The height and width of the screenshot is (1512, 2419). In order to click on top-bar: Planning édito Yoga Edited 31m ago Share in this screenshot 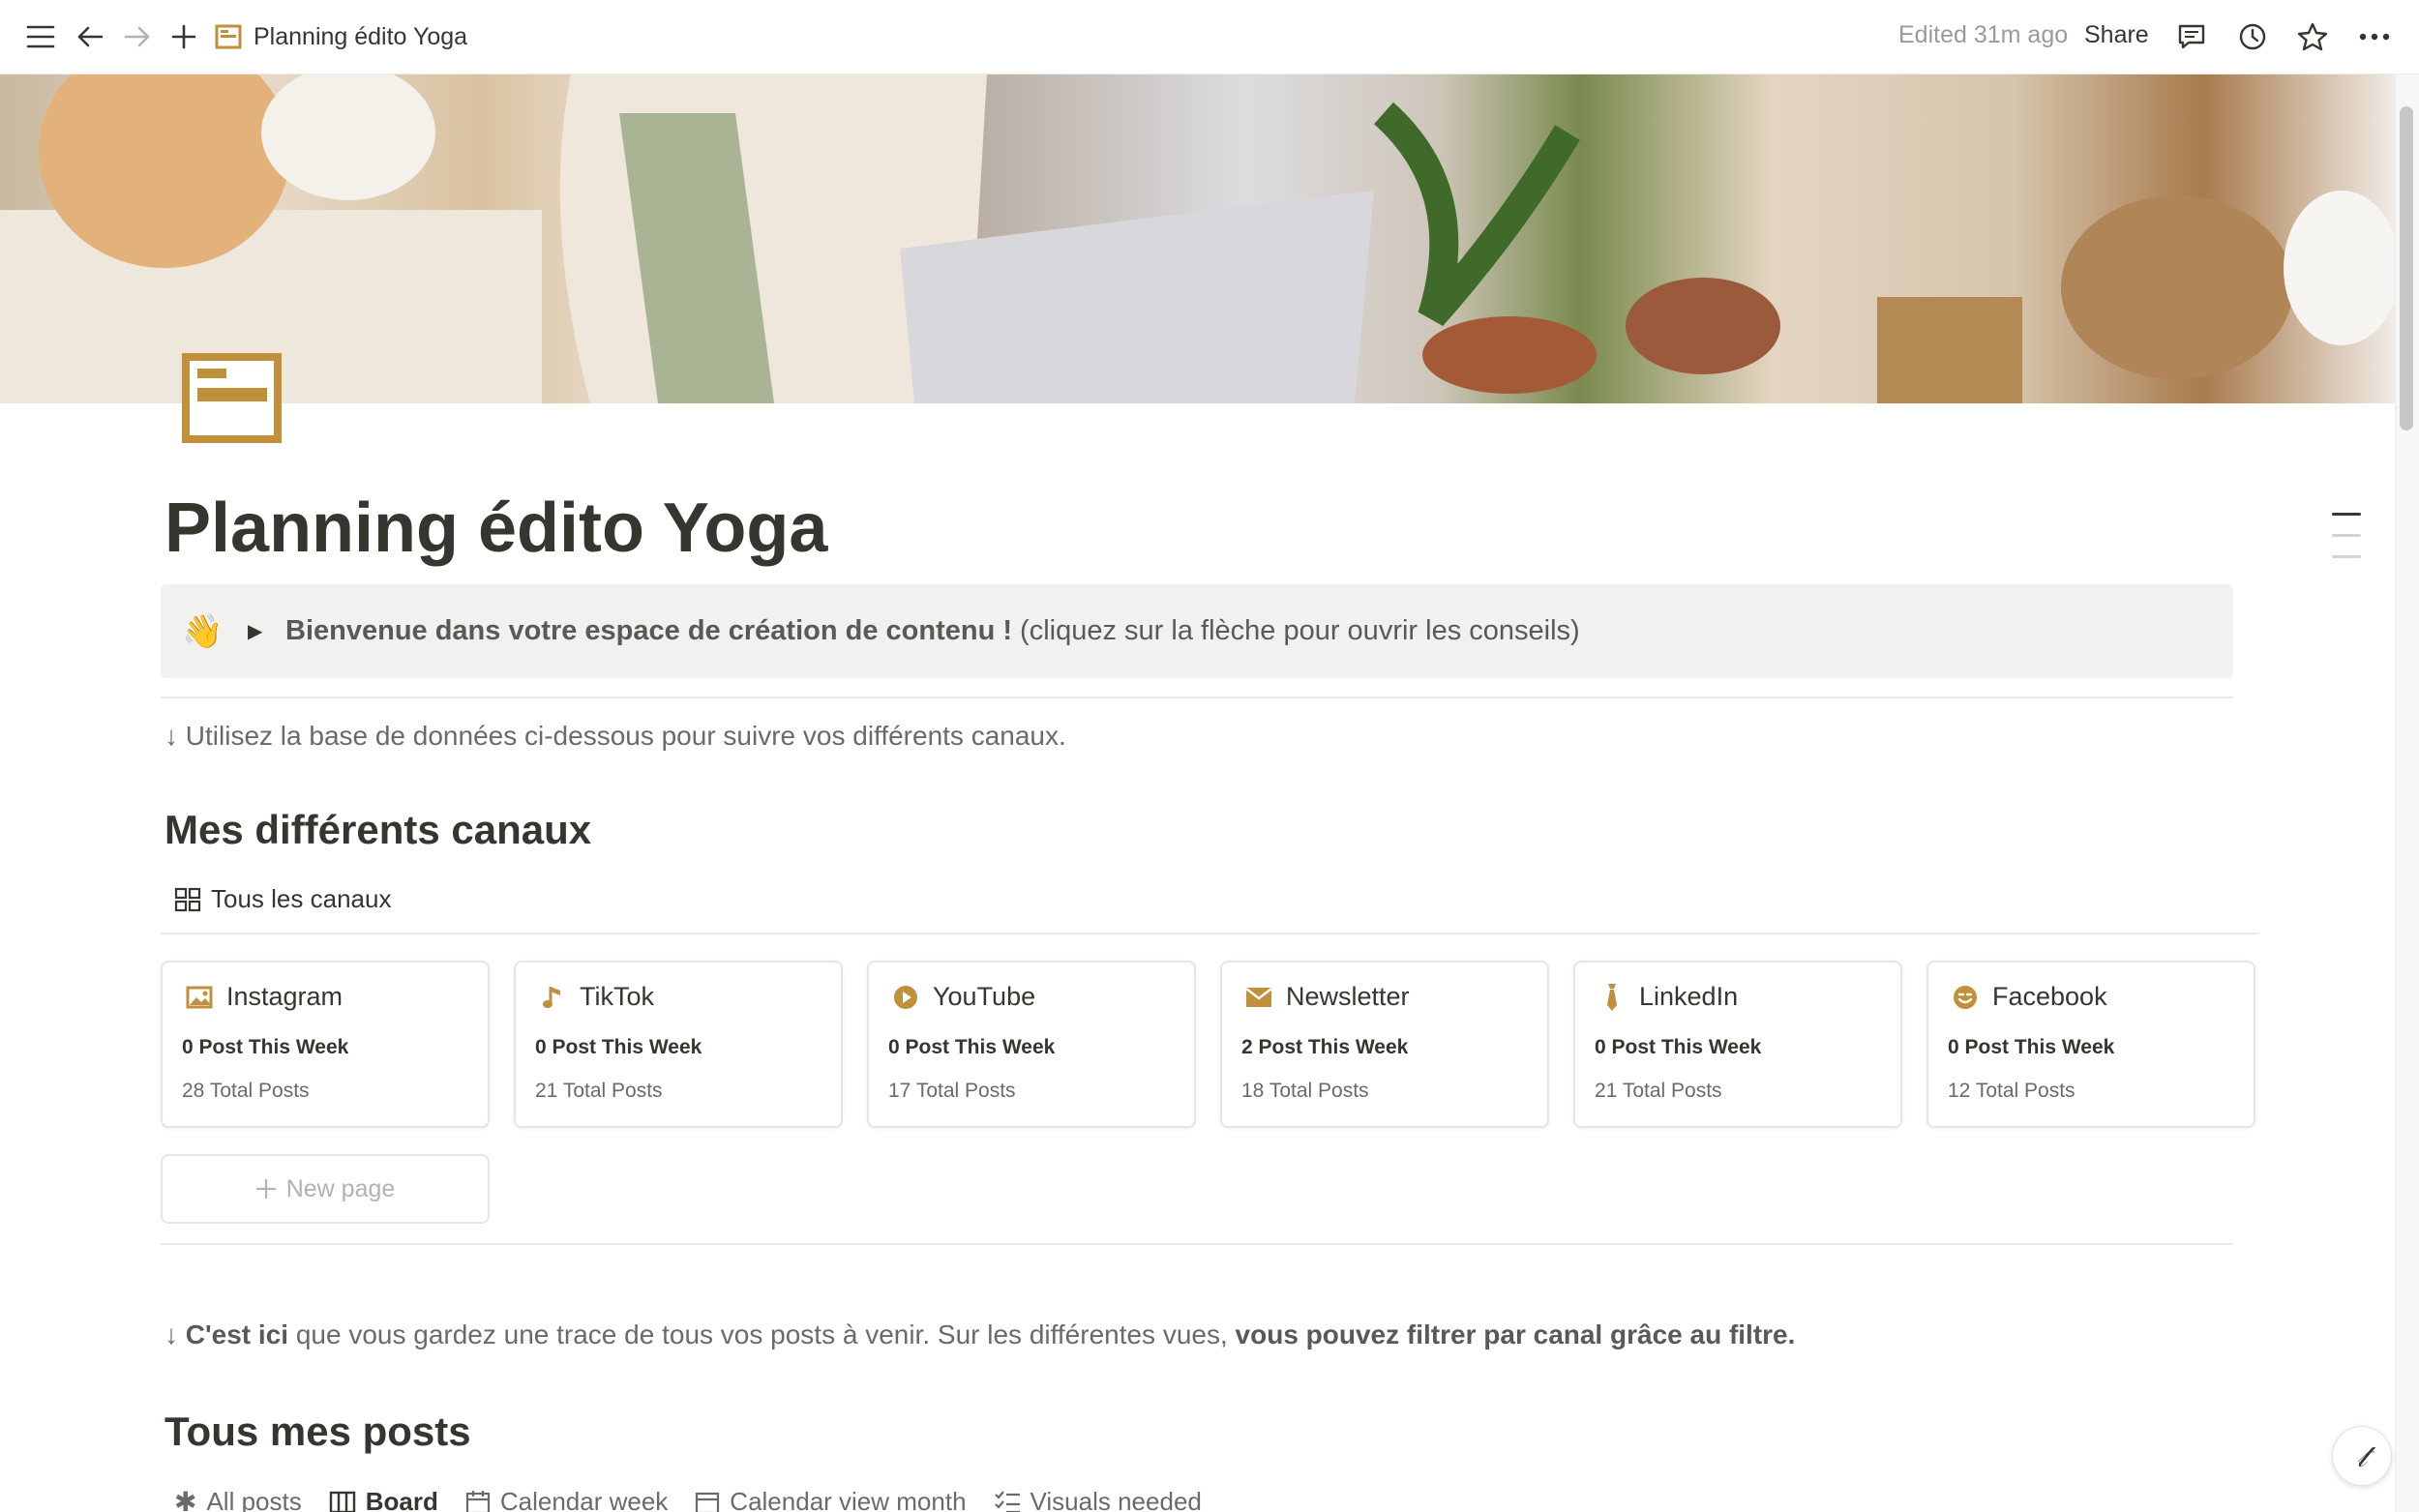, I will do `click(1209, 37)`.